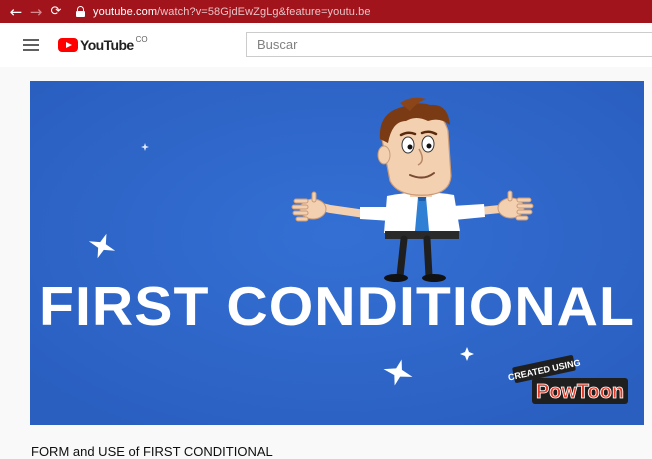  I want to click on url-host: youtube.com, so click(125, 11).